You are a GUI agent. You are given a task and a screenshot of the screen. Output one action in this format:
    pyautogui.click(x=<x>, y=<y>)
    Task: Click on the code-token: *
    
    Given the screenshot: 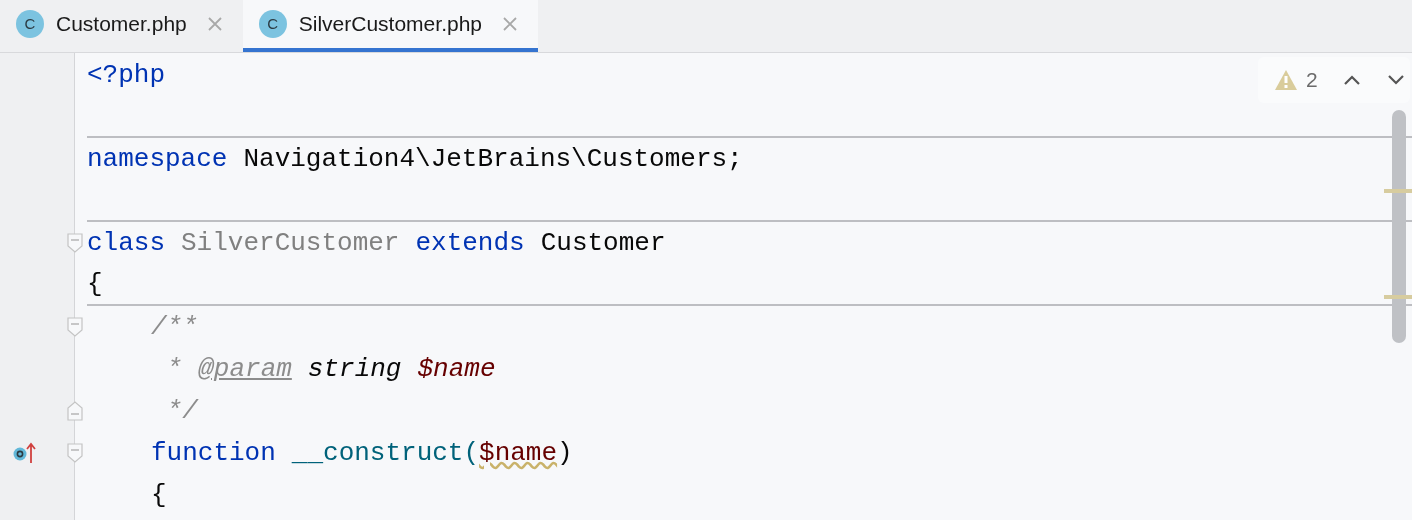 What is the action you would take?
    pyautogui.click(x=174, y=369)
    